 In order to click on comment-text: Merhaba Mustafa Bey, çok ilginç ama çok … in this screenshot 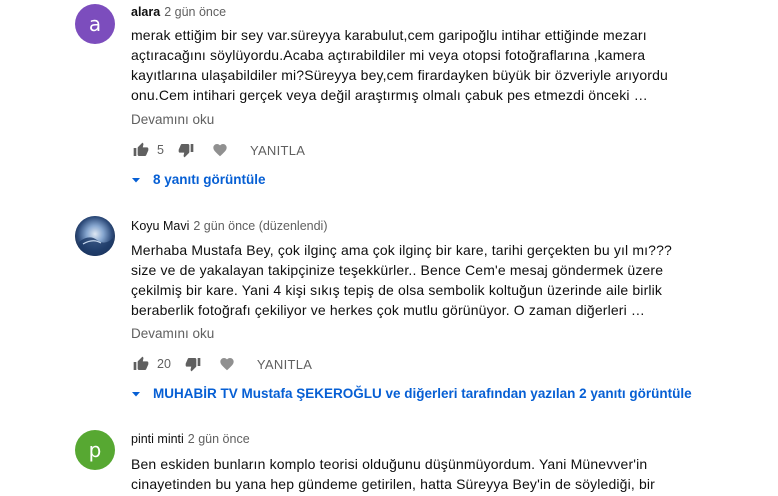, I will do `click(401, 280)`.